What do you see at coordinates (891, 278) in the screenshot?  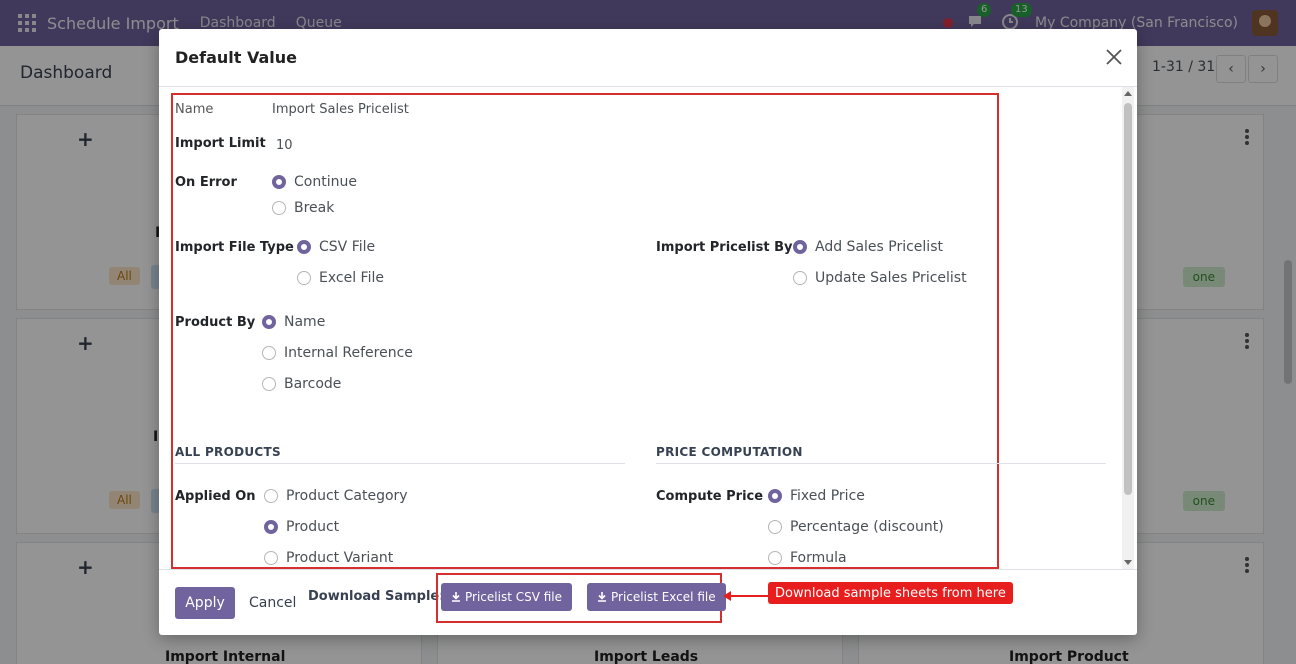 I see `radio-label: Update Sales Pricelist` at bounding box center [891, 278].